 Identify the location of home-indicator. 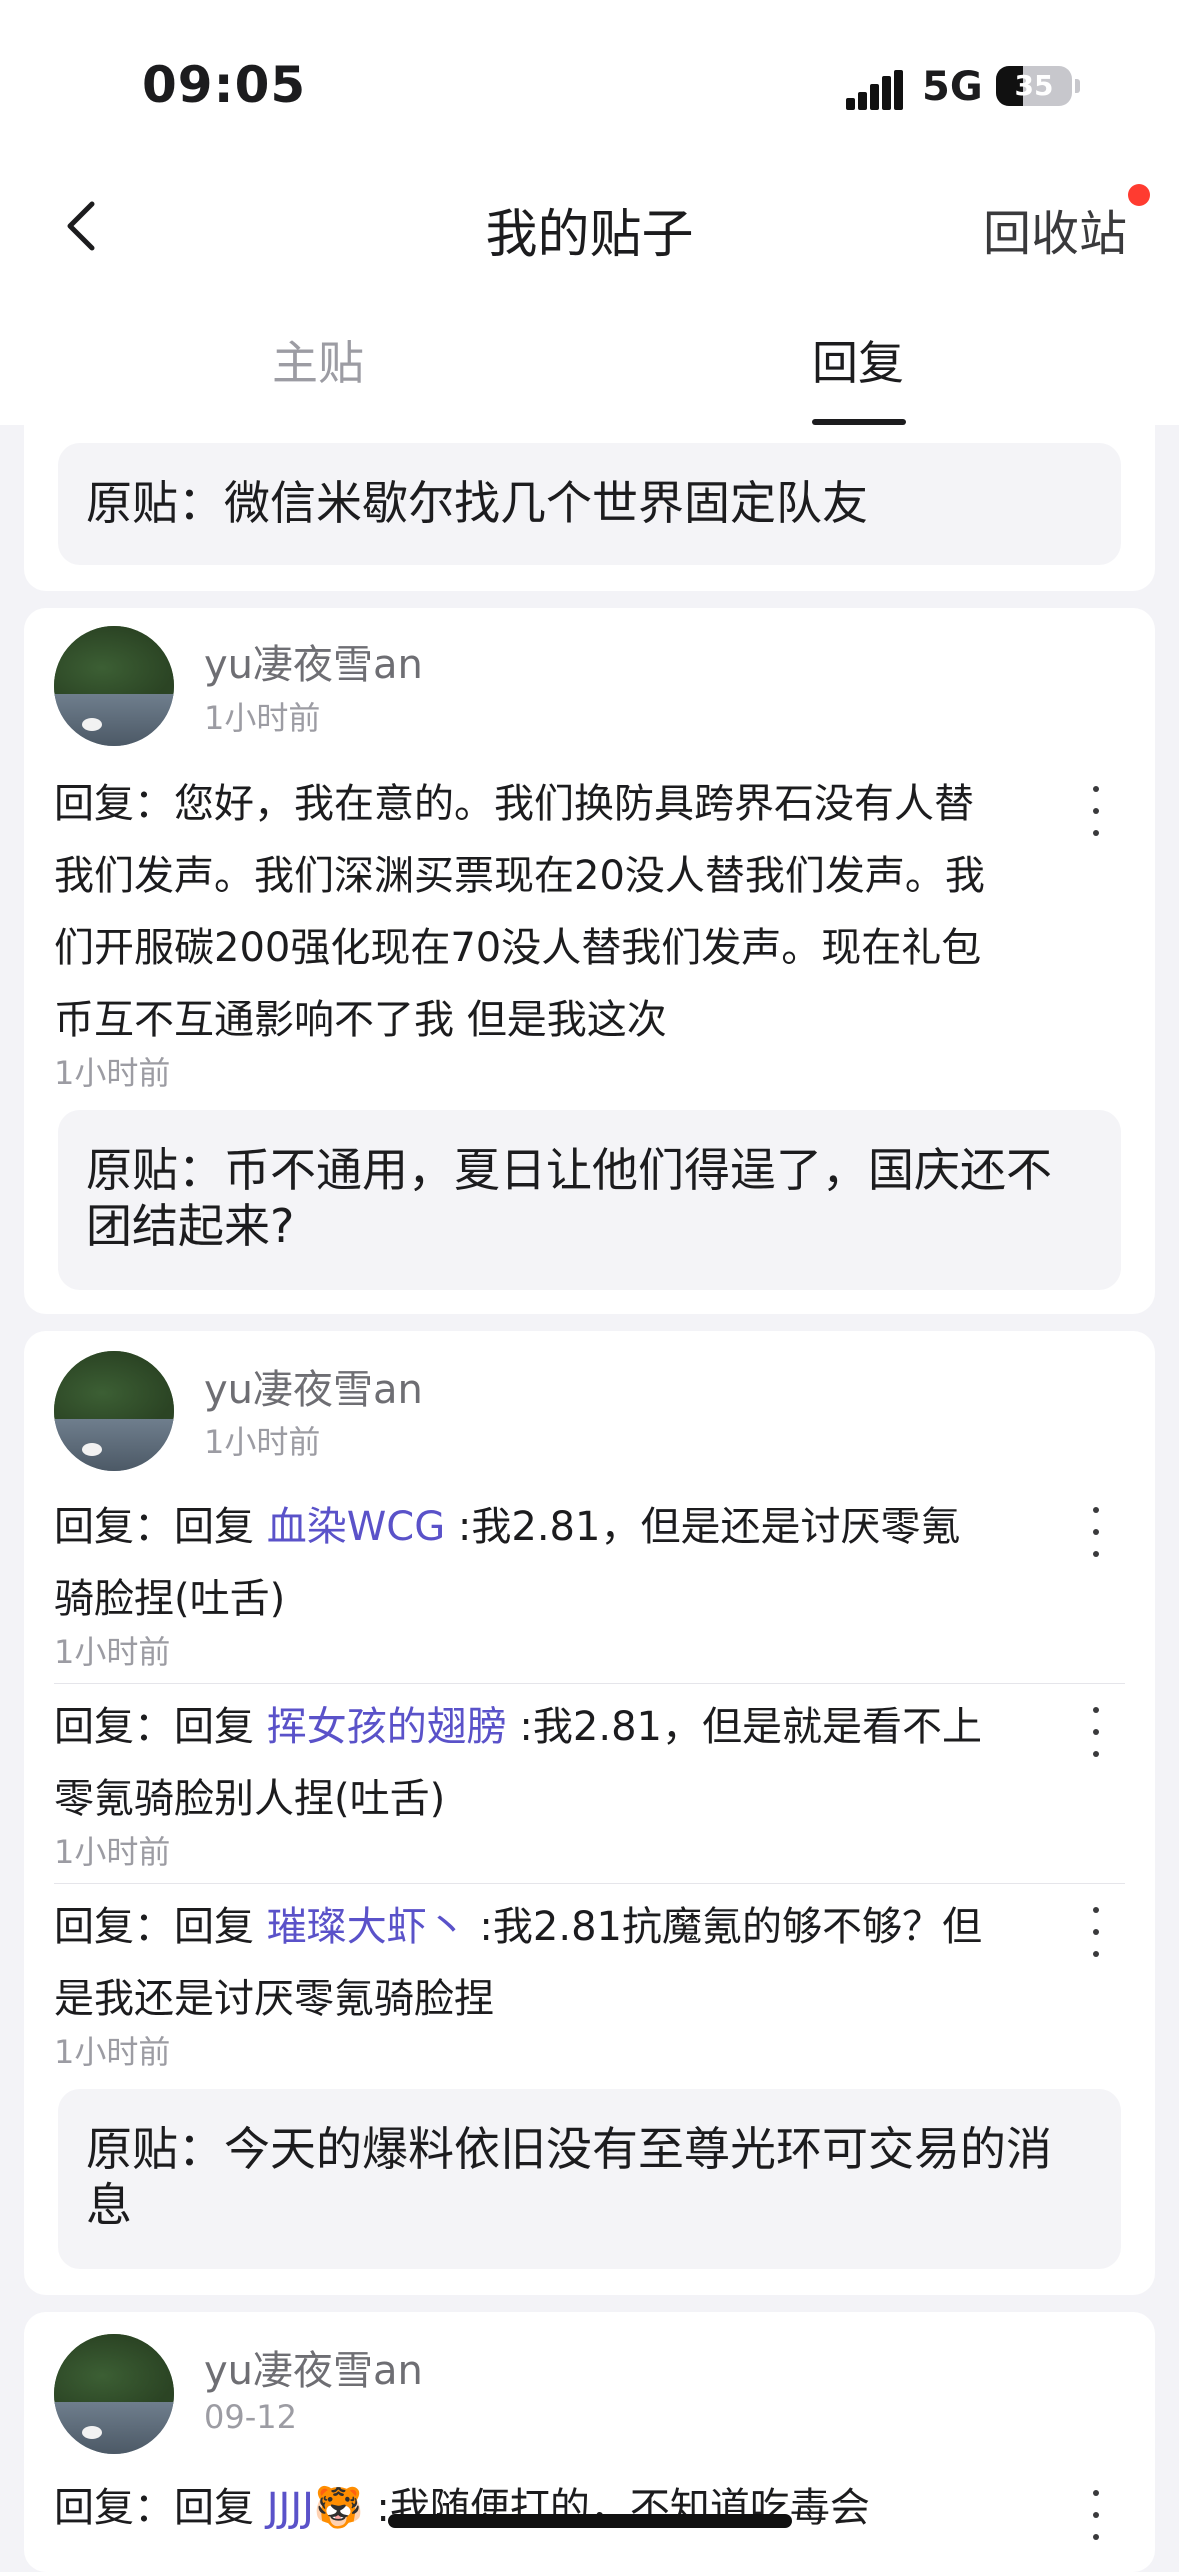
(590, 2521).